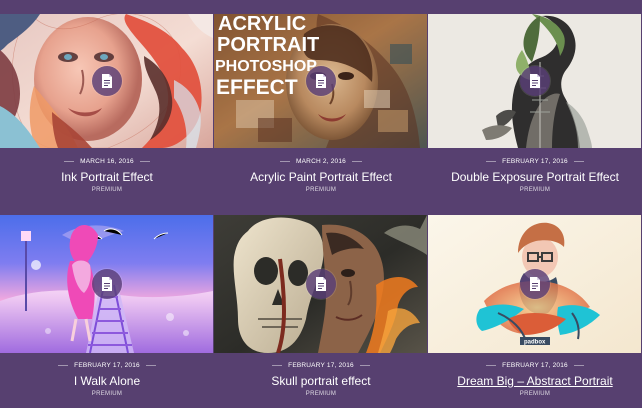 The width and height of the screenshot is (642, 408). What do you see at coordinates (257, 87) in the screenshot?
I see `thumb-heading-line-4: EFFECT` at bounding box center [257, 87].